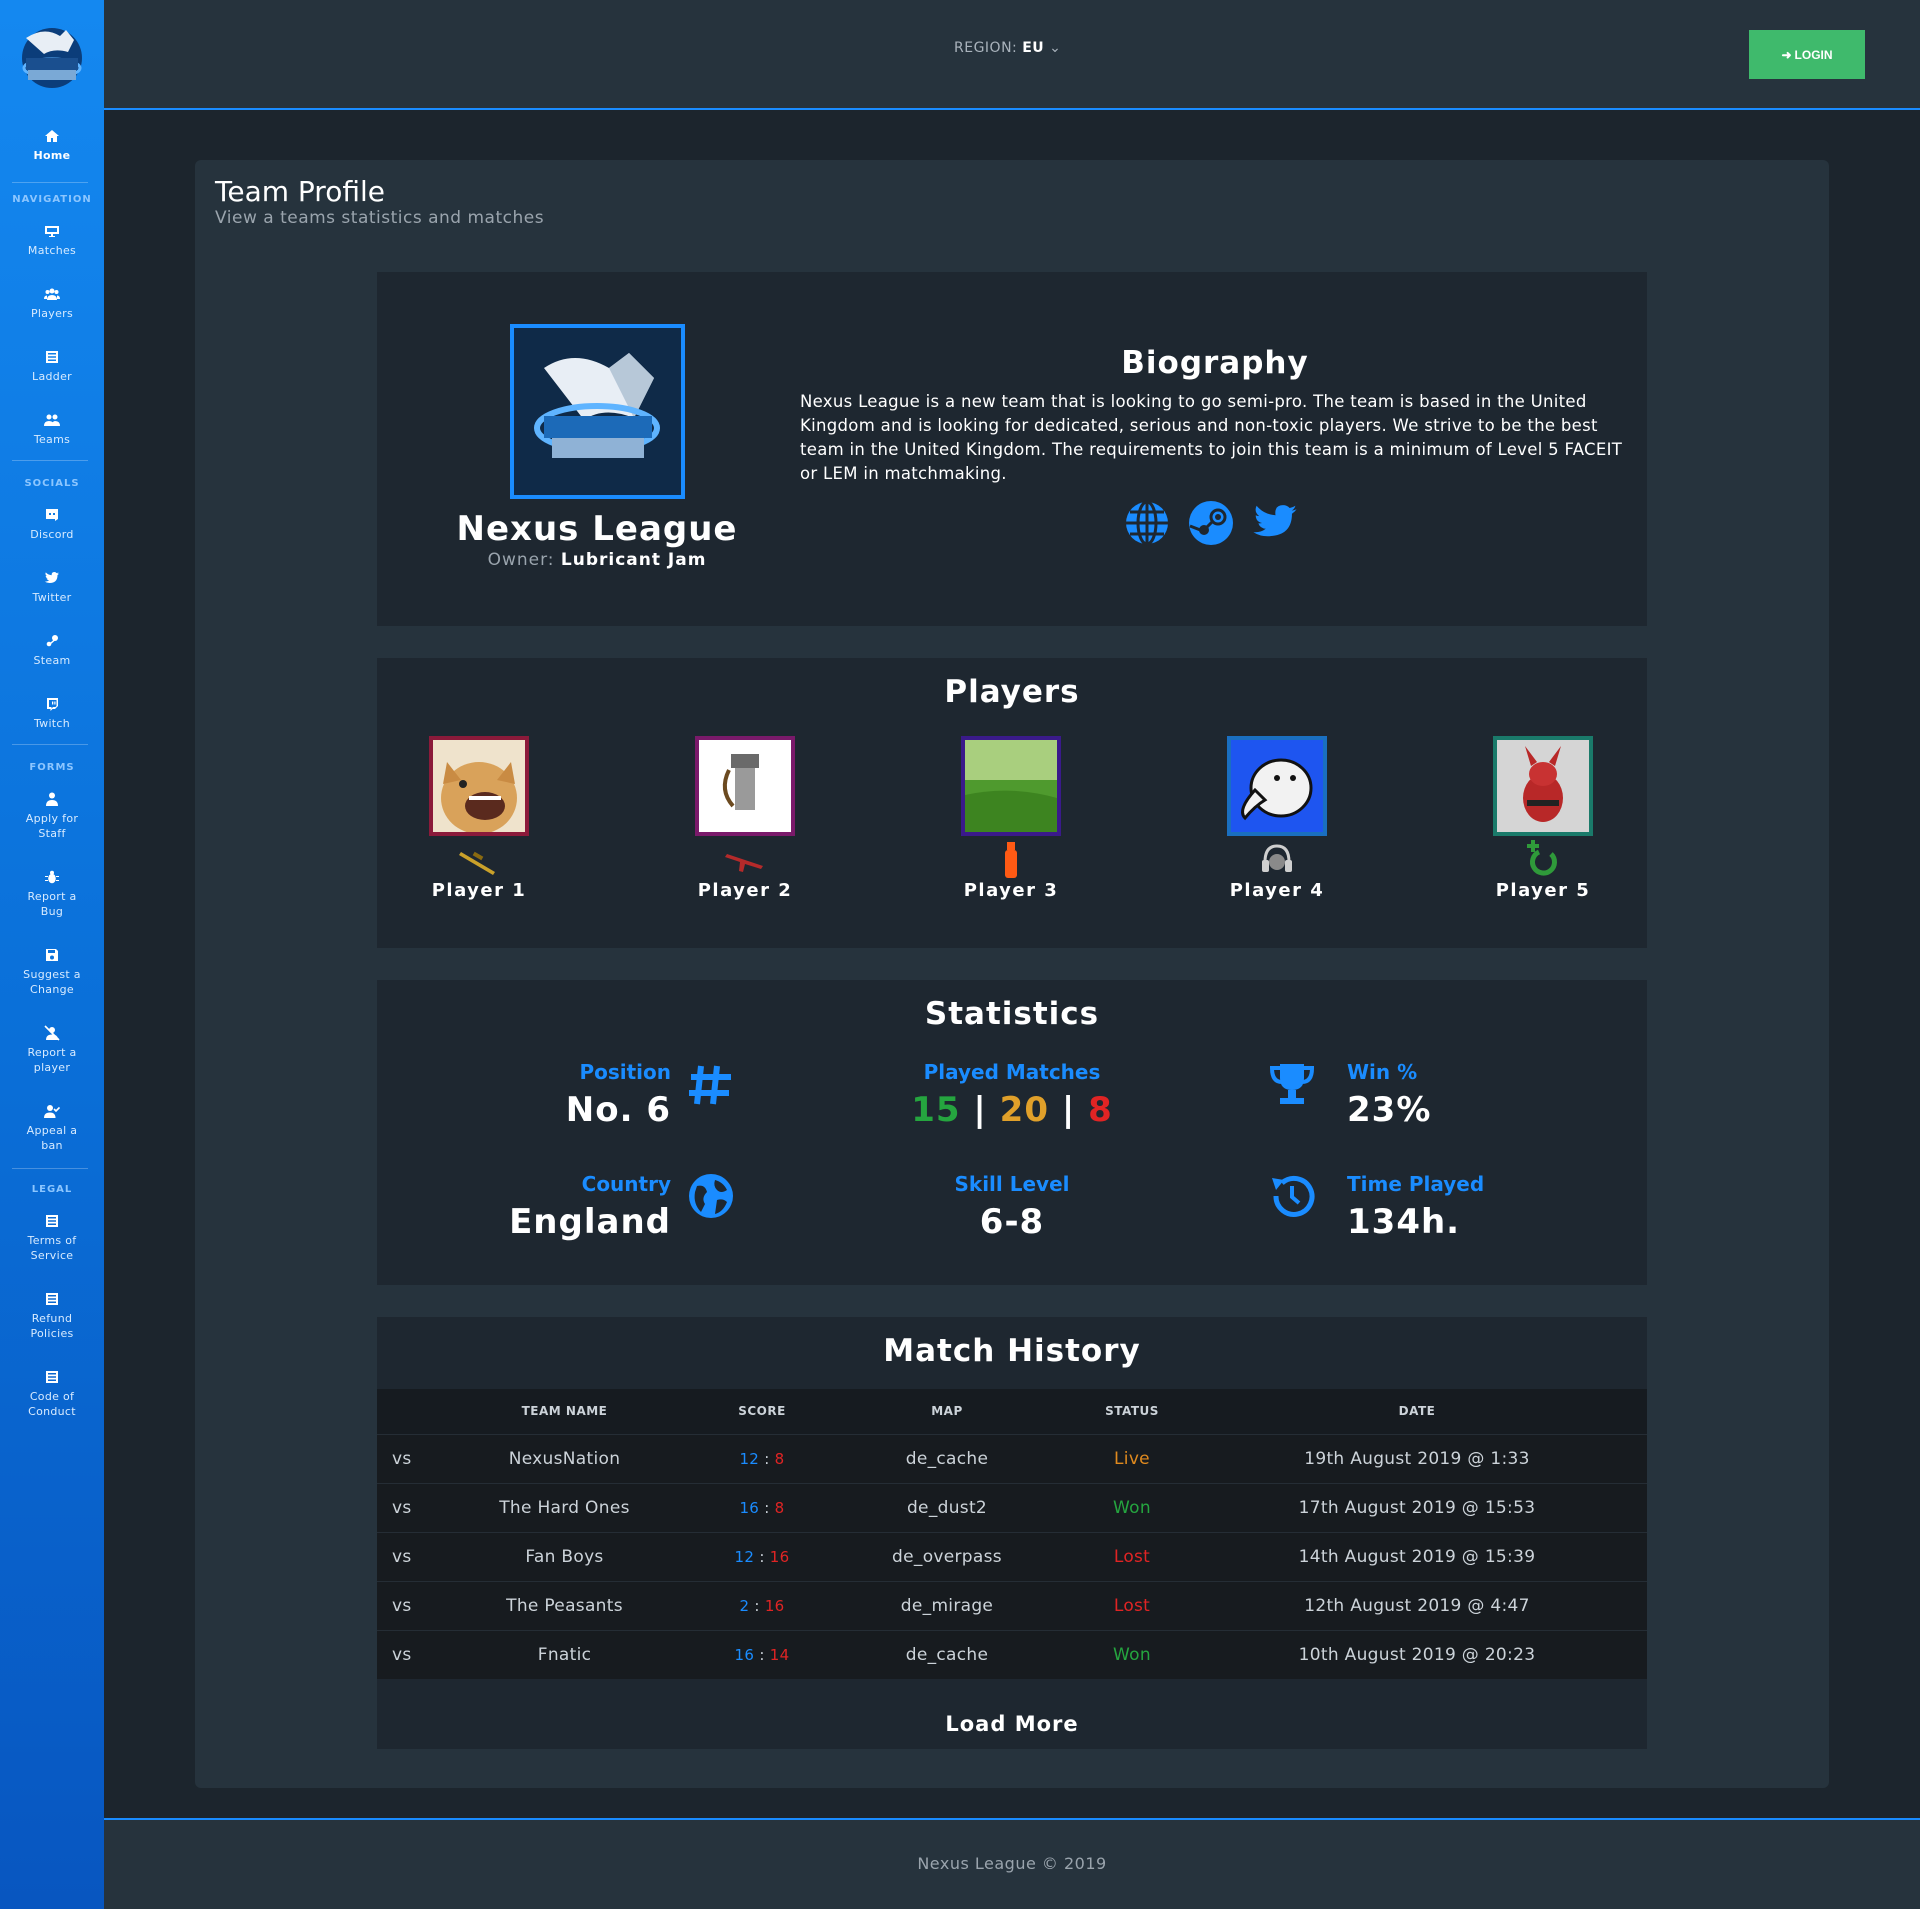 The image size is (1920, 1909). What do you see at coordinates (52, 1050) in the screenshot?
I see `sidebar-item-report-player: Report a player` at bounding box center [52, 1050].